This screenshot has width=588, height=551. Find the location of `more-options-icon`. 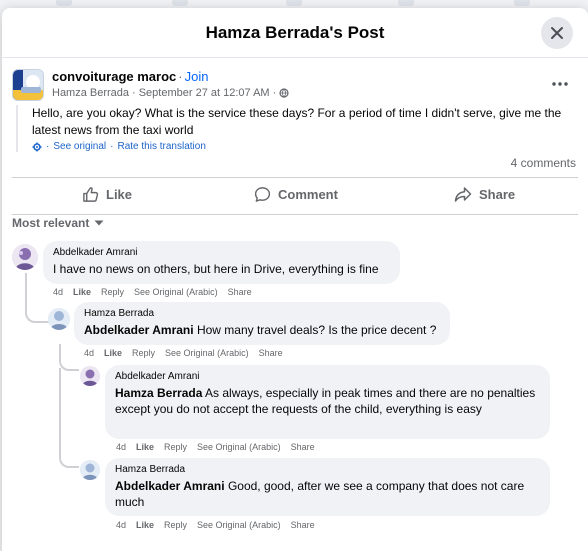

more-options-icon is located at coordinates (560, 84).